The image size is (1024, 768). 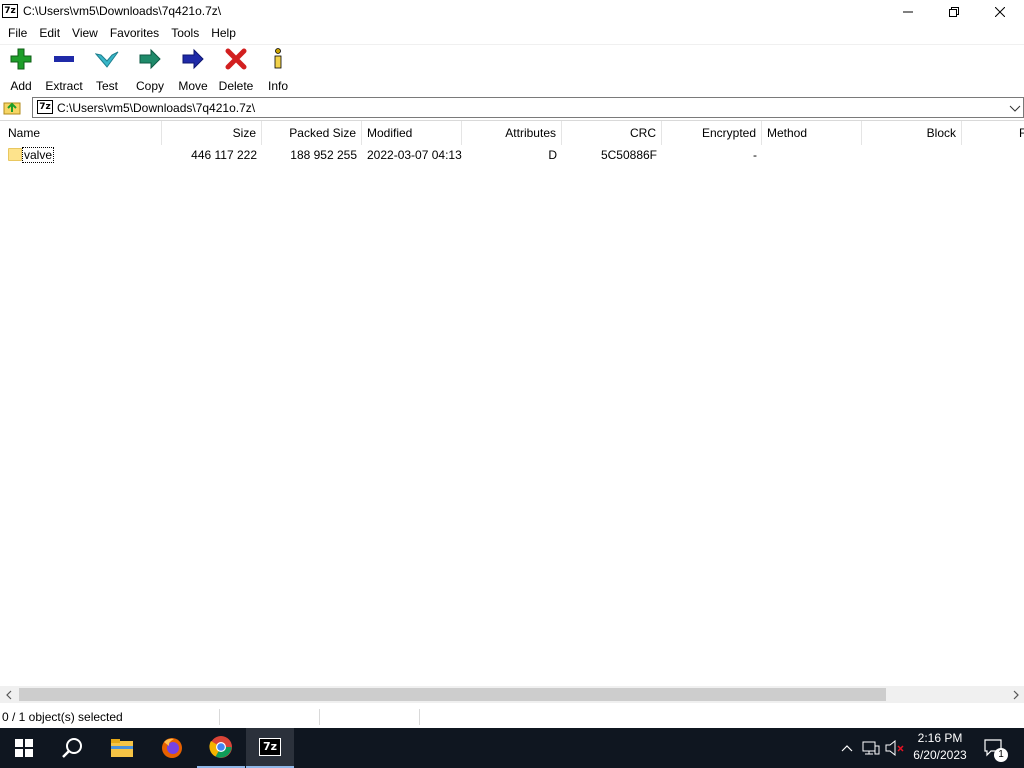 What do you see at coordinates (512, 716) in the screenshot?
I see `status-bar: 0 / 1 object(s) selected` at bounding box center [512, 716].